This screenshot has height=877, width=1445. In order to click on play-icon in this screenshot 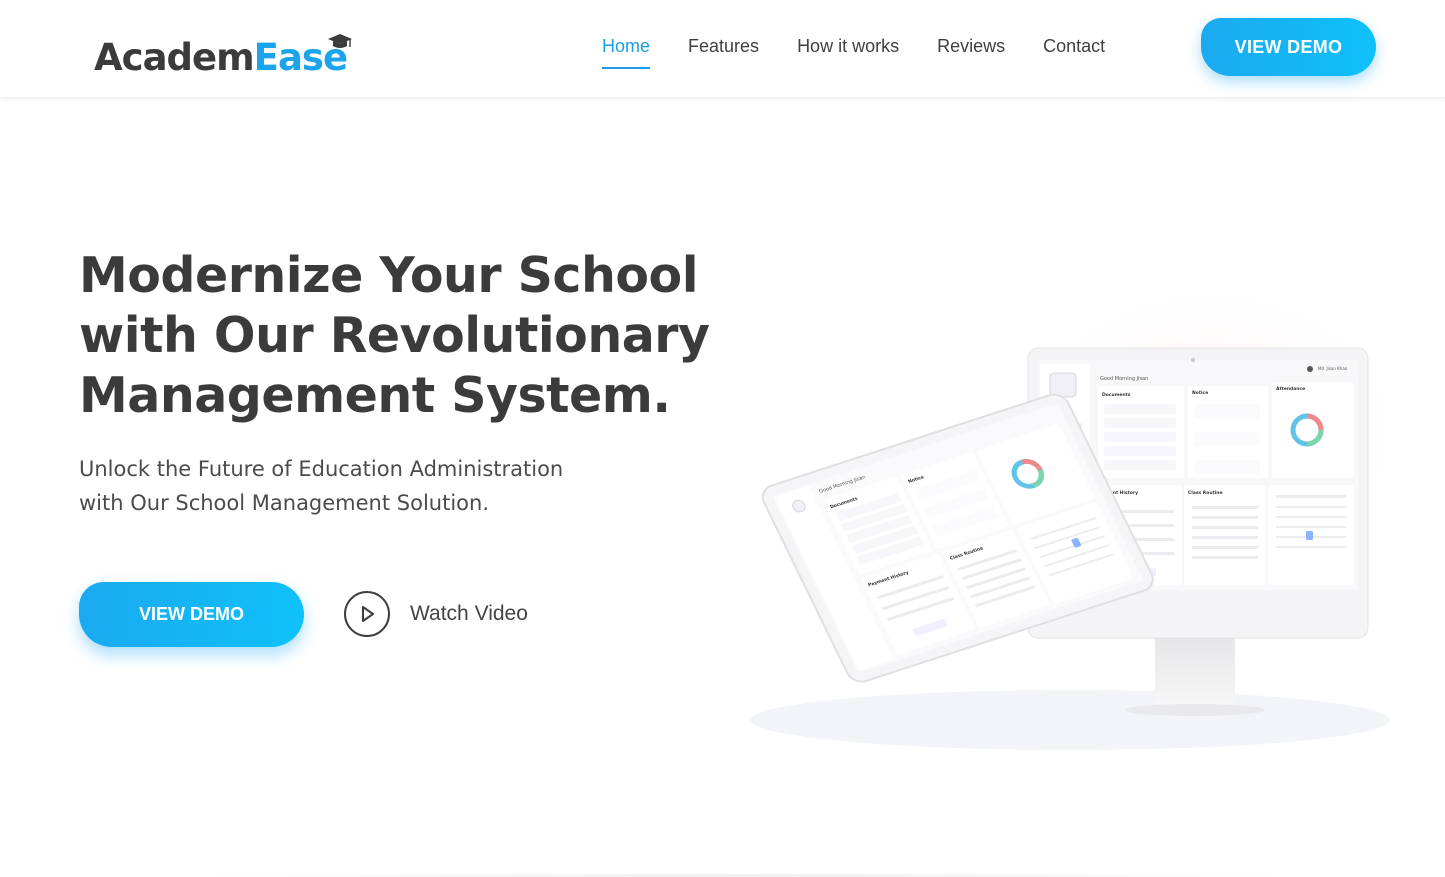, I will do `click(367, 614)`.